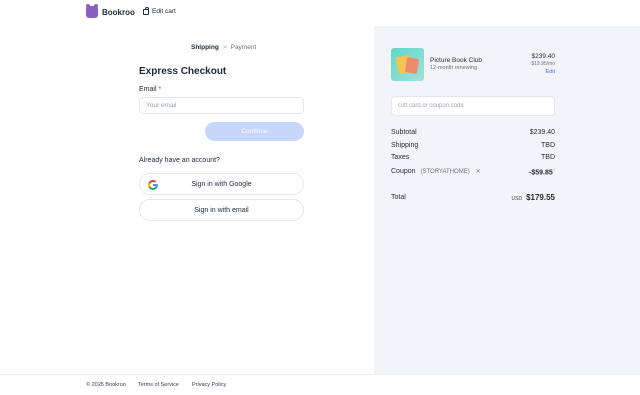  What do you see at coordinates (543, 56) in the screenshot?
I see `product-price: $239.40` at bounding box center [543, 56].